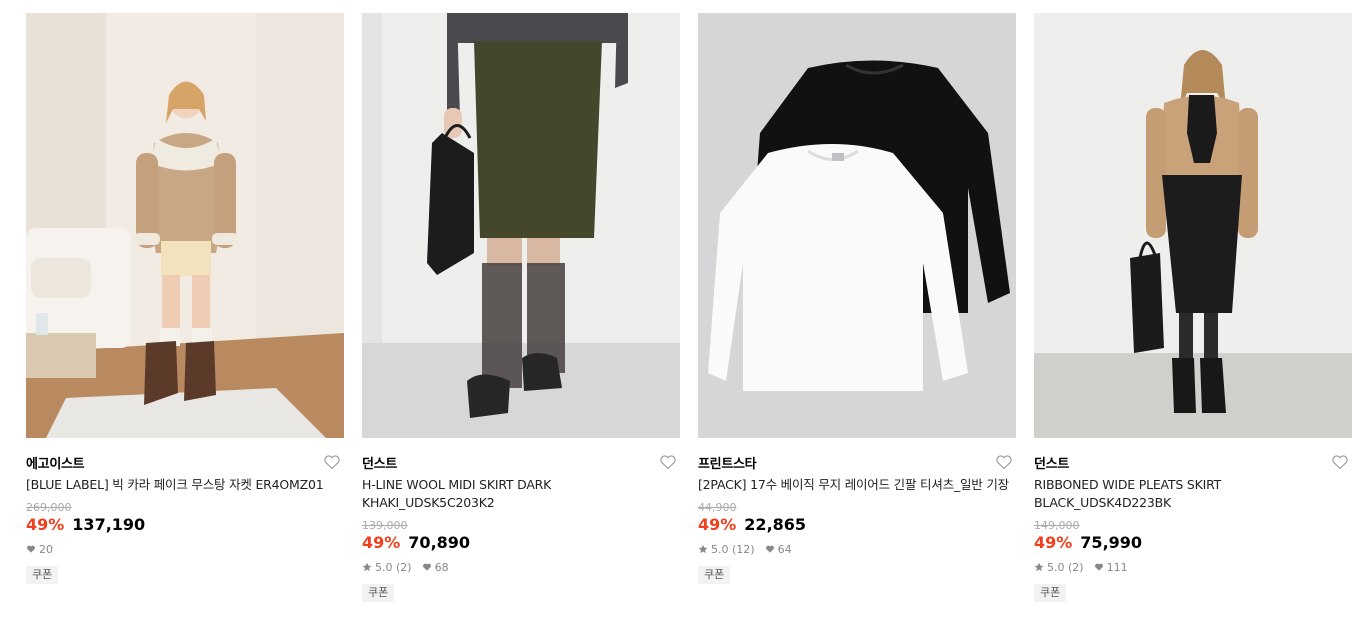  Describe the element at coordinates (1117, 567) in the screenshot. I see `like-count: 111` at that location.